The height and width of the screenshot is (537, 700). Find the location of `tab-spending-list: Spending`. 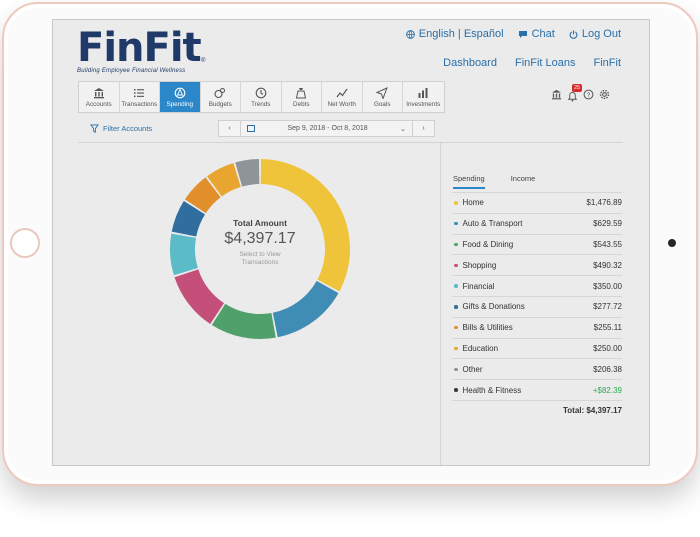

tab-spending-list: Spending is located at coordinates (469, 181).